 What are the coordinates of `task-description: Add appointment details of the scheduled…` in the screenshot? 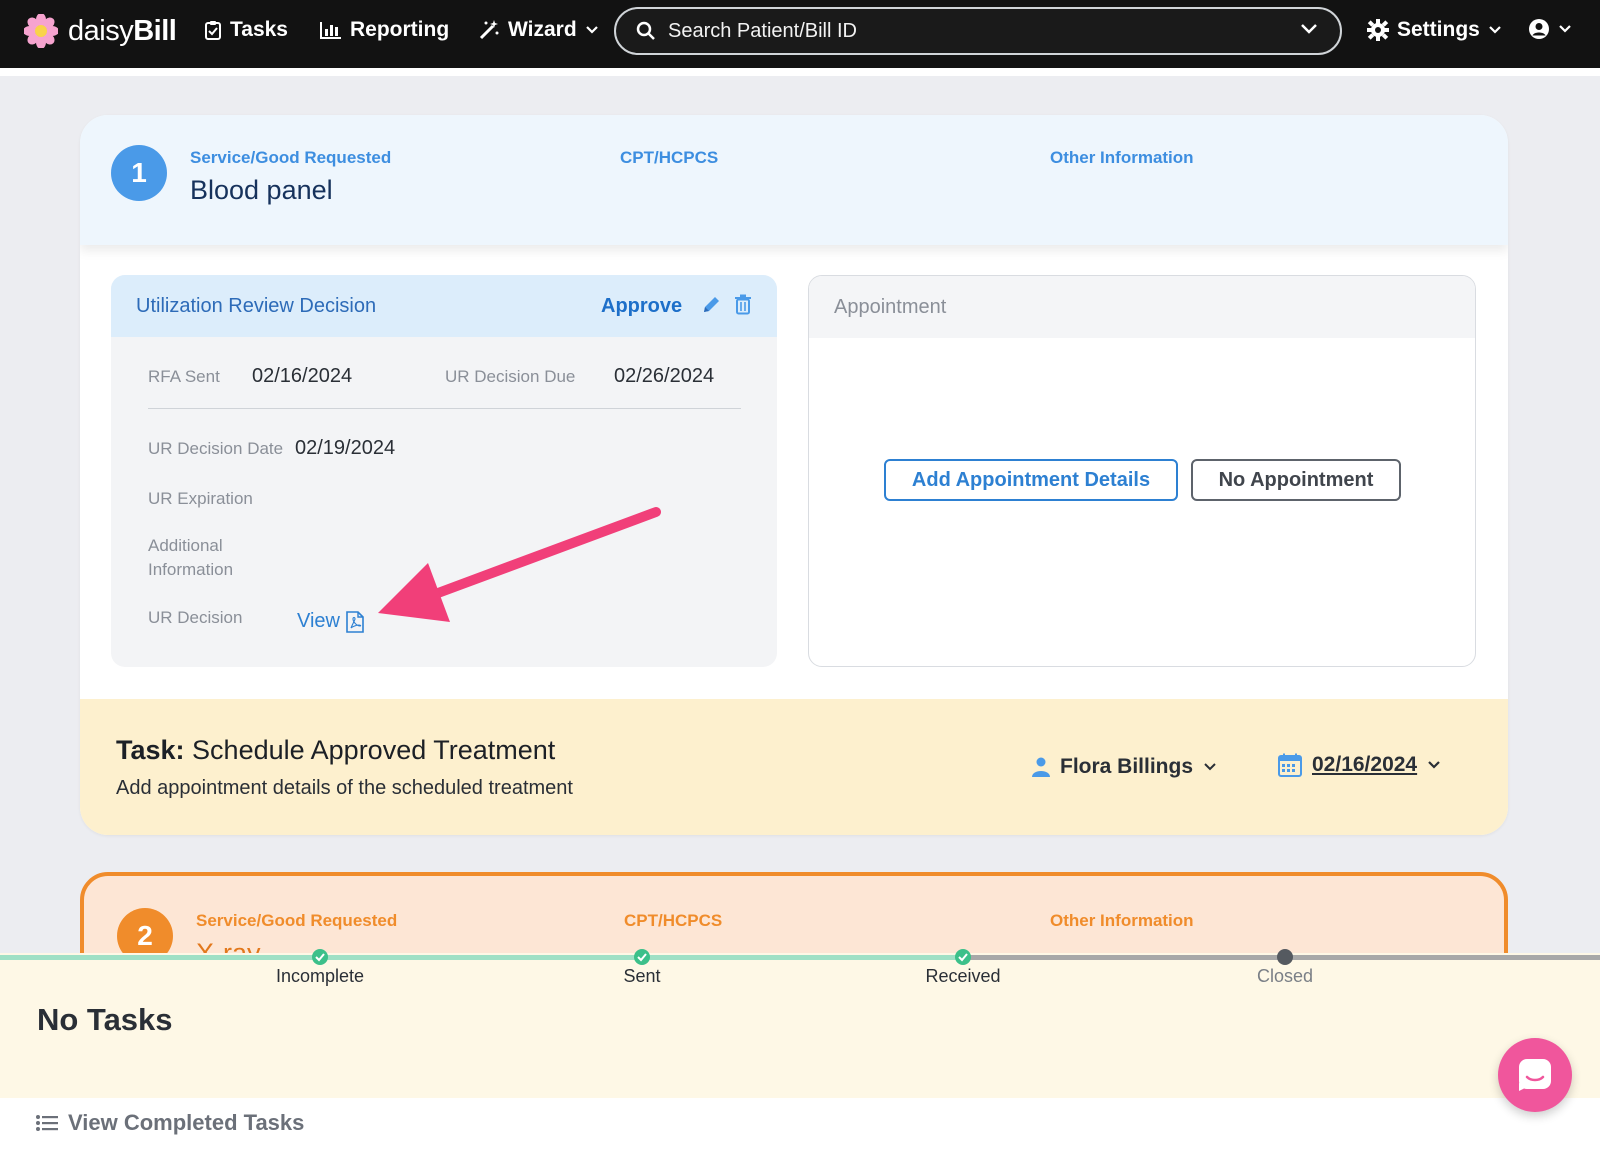 It's located at (344, 788).